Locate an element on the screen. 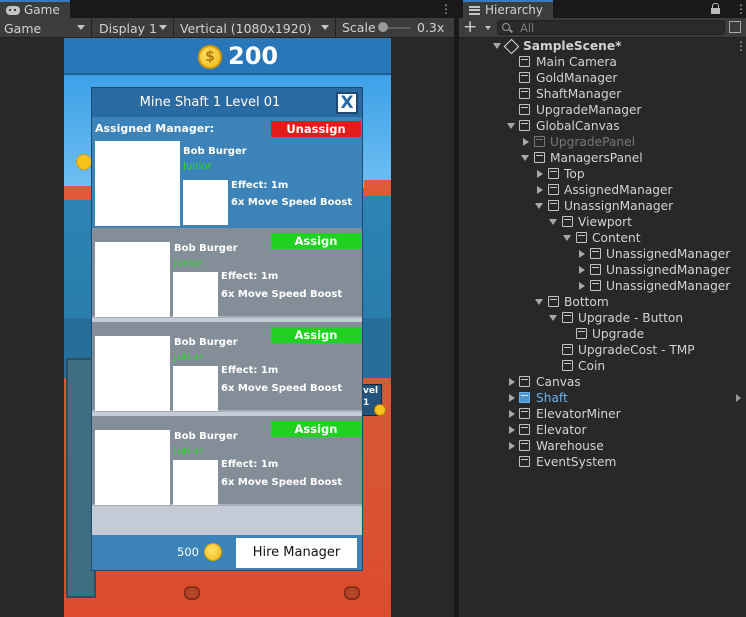 The height and width of the screenshot is (617, 746). tree-row-scene: SampleScene* ⋮ is located at coordinates (602, 46).